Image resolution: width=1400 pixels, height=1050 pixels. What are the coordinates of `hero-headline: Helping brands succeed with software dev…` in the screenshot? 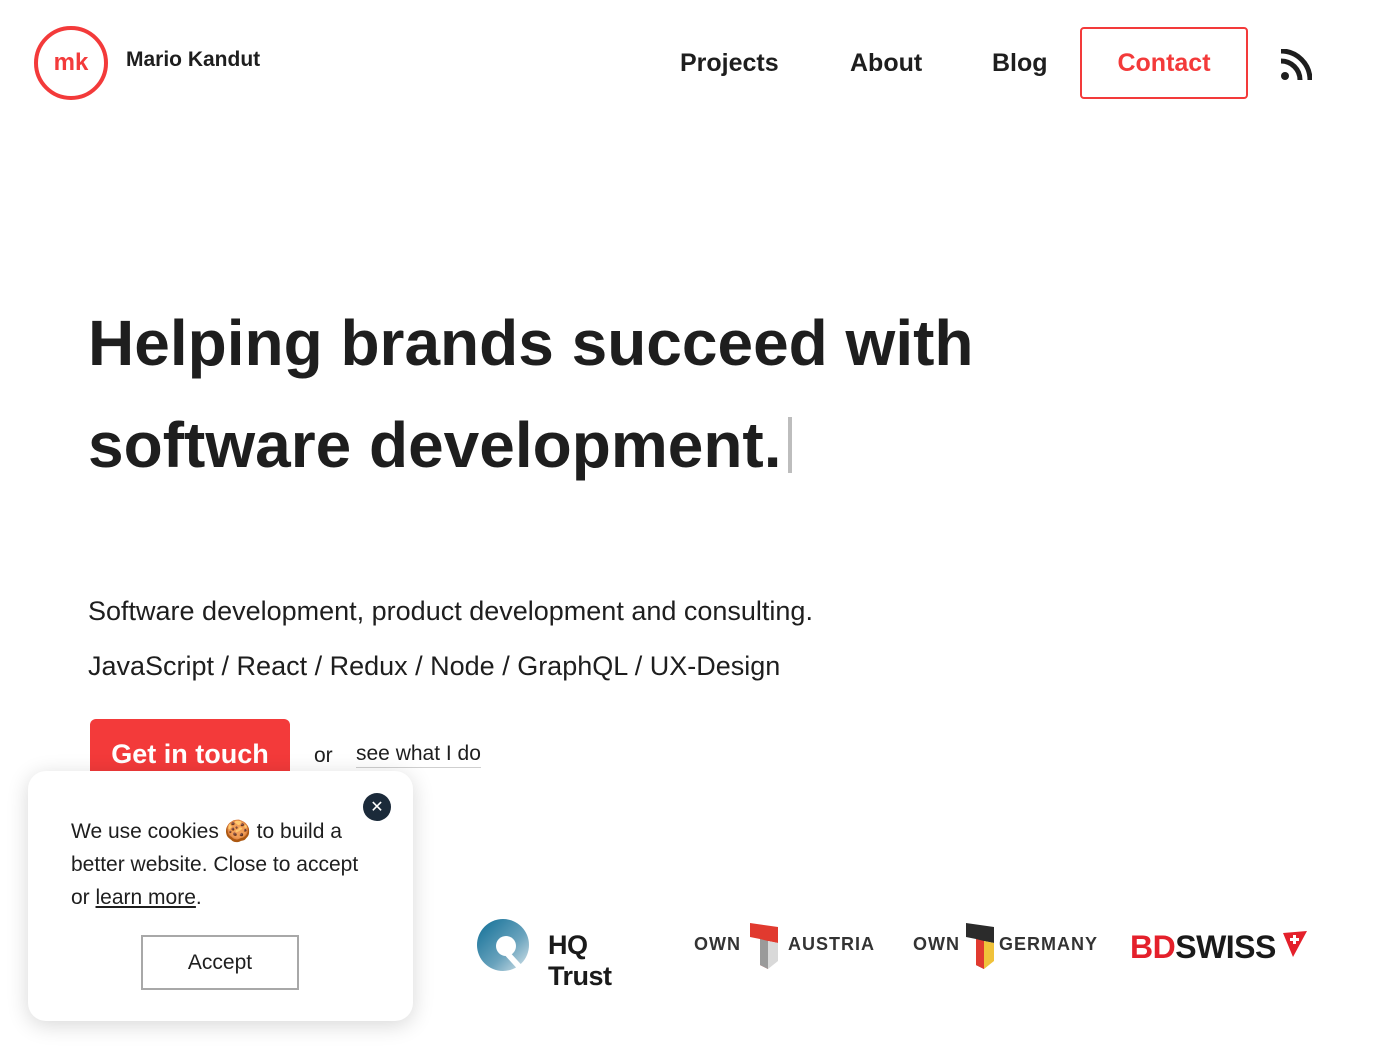 It's located at (588, 394).